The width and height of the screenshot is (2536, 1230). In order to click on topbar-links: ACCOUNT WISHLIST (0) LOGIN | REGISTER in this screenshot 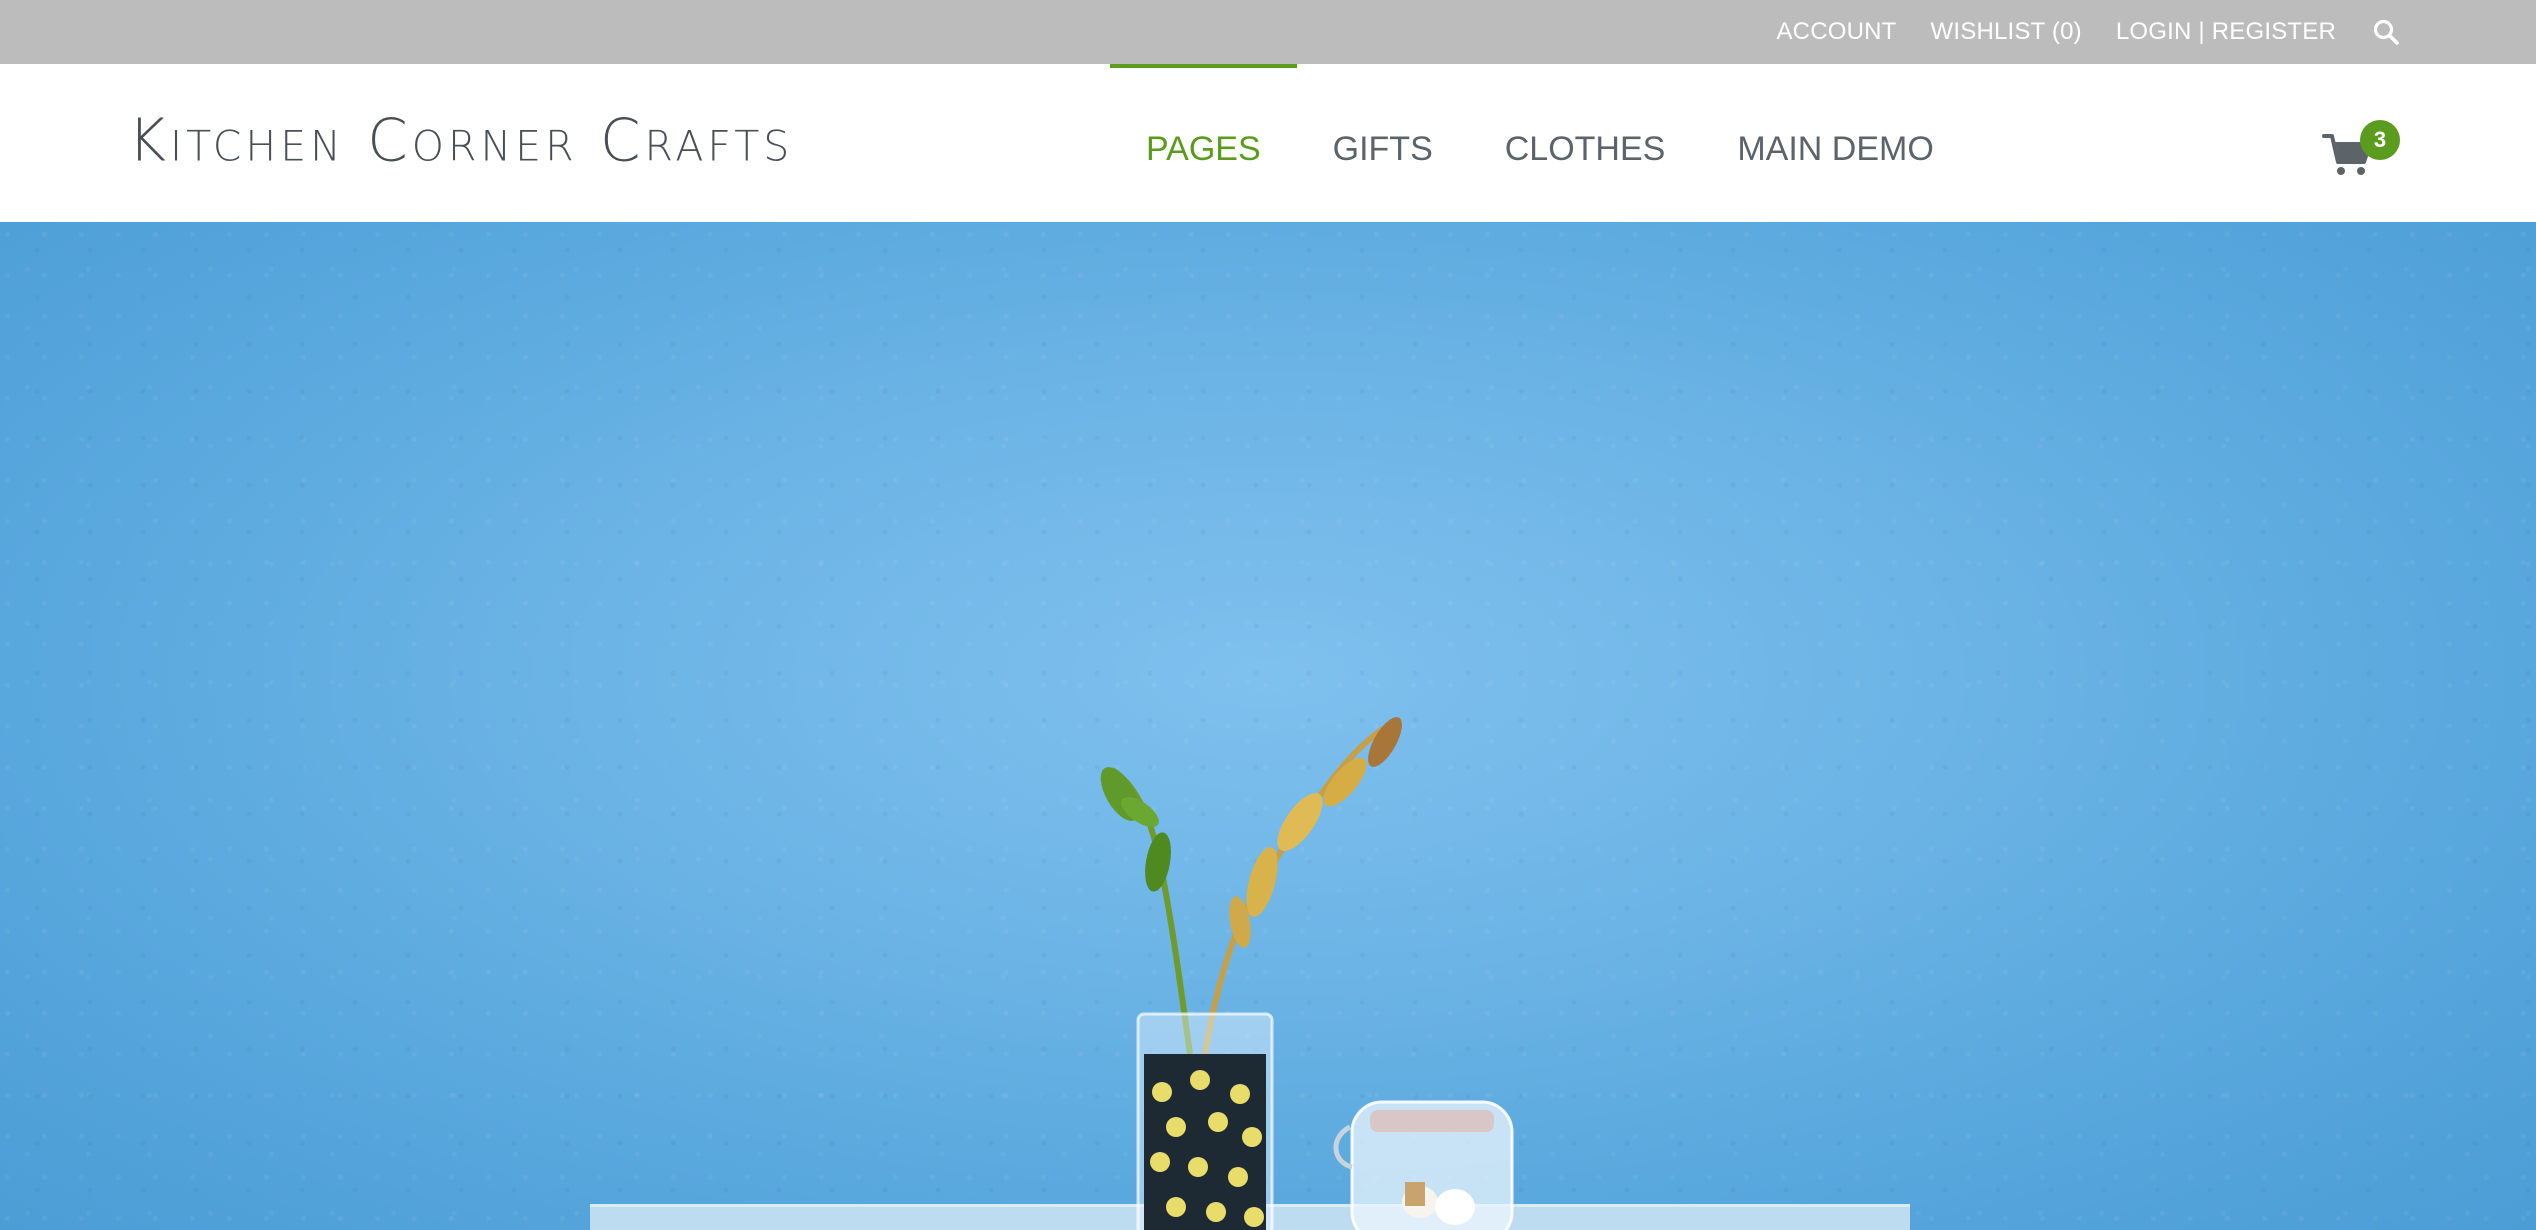, I will do `click(2088, 32)`.